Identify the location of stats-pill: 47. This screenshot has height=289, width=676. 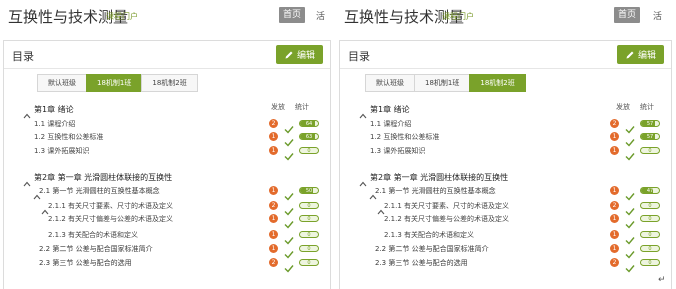
(650, 190).